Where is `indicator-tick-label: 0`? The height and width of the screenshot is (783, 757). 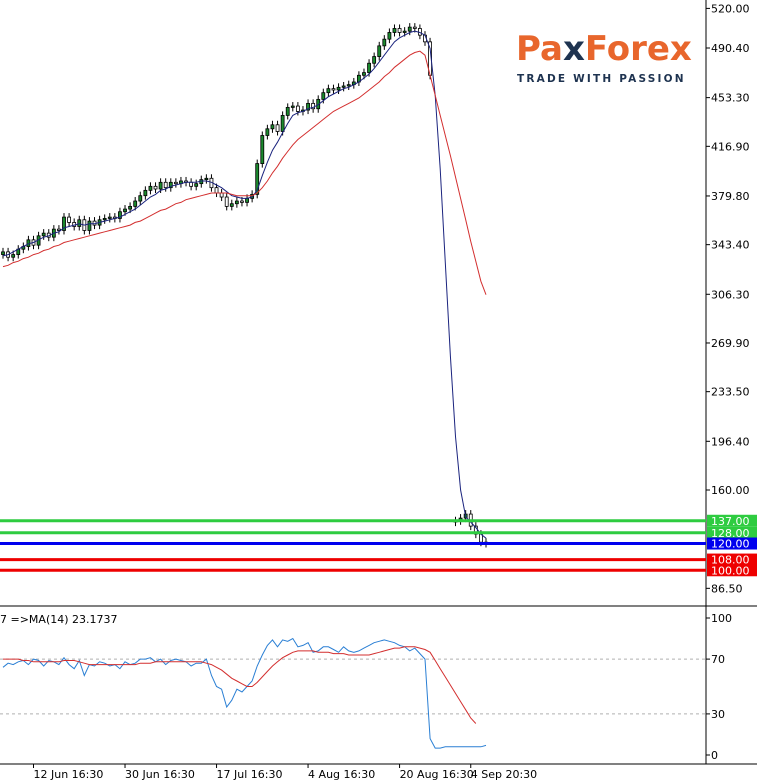
indicator-tick-label: 0 is located at coordinates (714, 755).